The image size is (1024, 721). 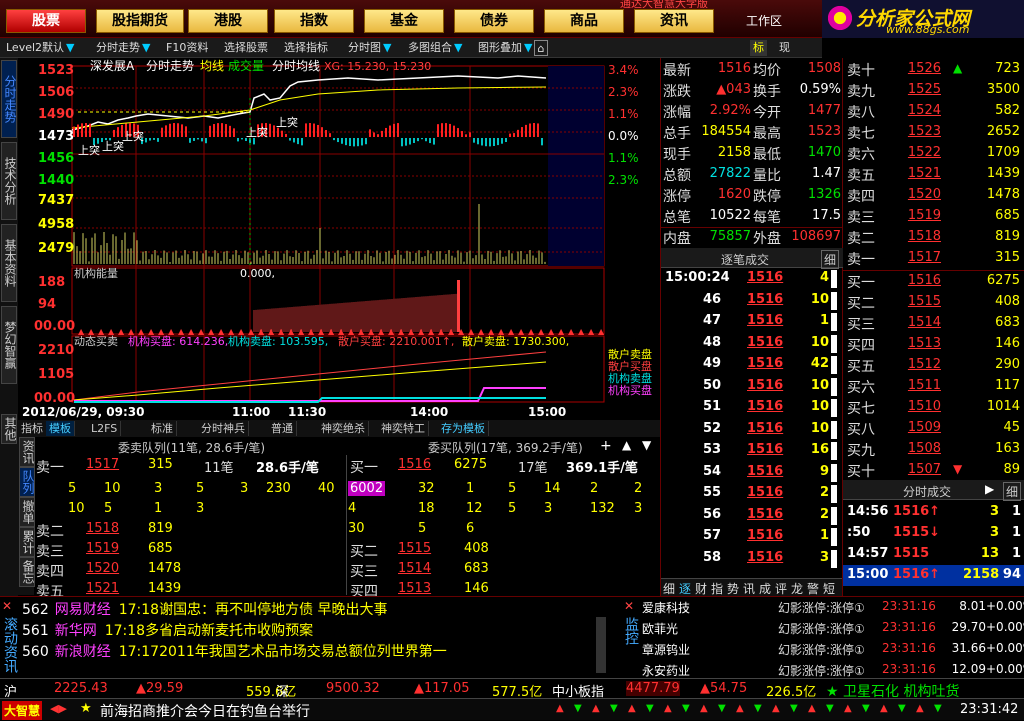 What do you see at coordinates (27, 482) in the screenshot?
I see `tab-queue: 队列` at bounding box center [27, 482].